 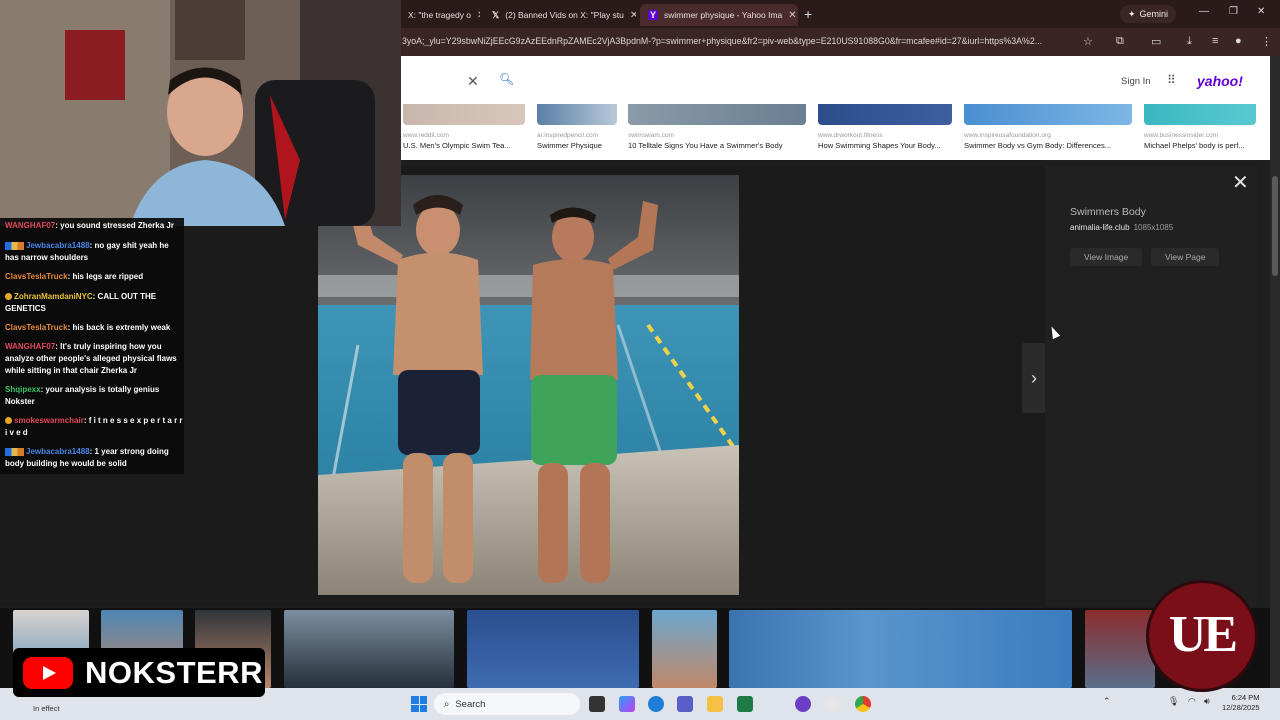 What do you see at coordinates (1156, 41) in the screenshot?
I see `sidebar-icon: ▭` at bounding box center [1156, 41].